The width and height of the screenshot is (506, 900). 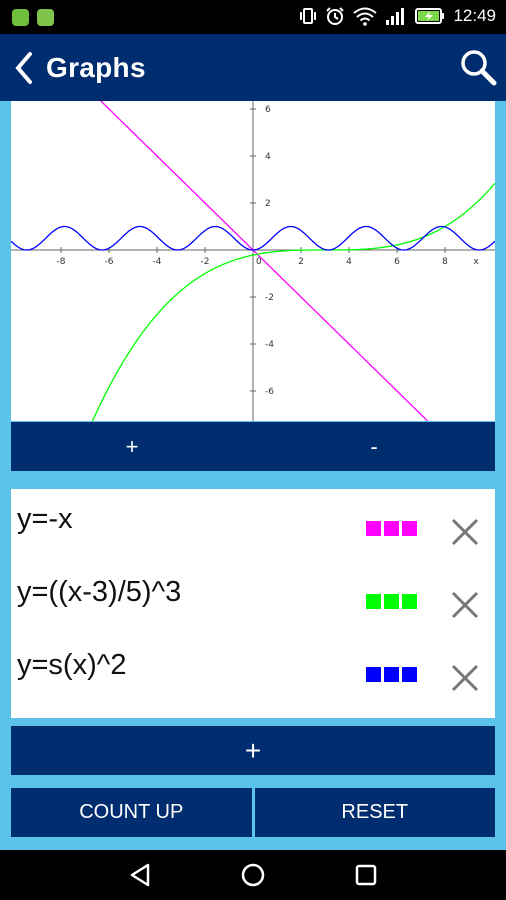 What do you see at coordinates (335, 16) in the screenshot?
I see `alarm-icon` at bounding box center [335, 16].